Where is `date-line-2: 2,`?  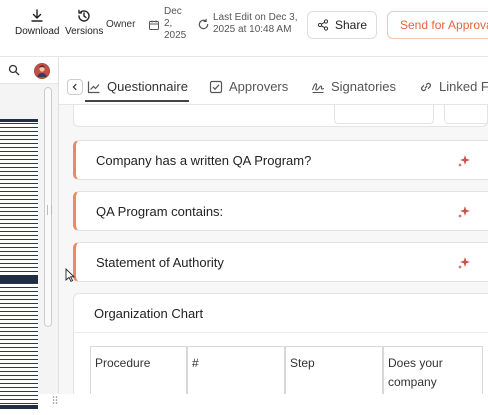 date-line-2: 2, is located at coordinates (168, 23).